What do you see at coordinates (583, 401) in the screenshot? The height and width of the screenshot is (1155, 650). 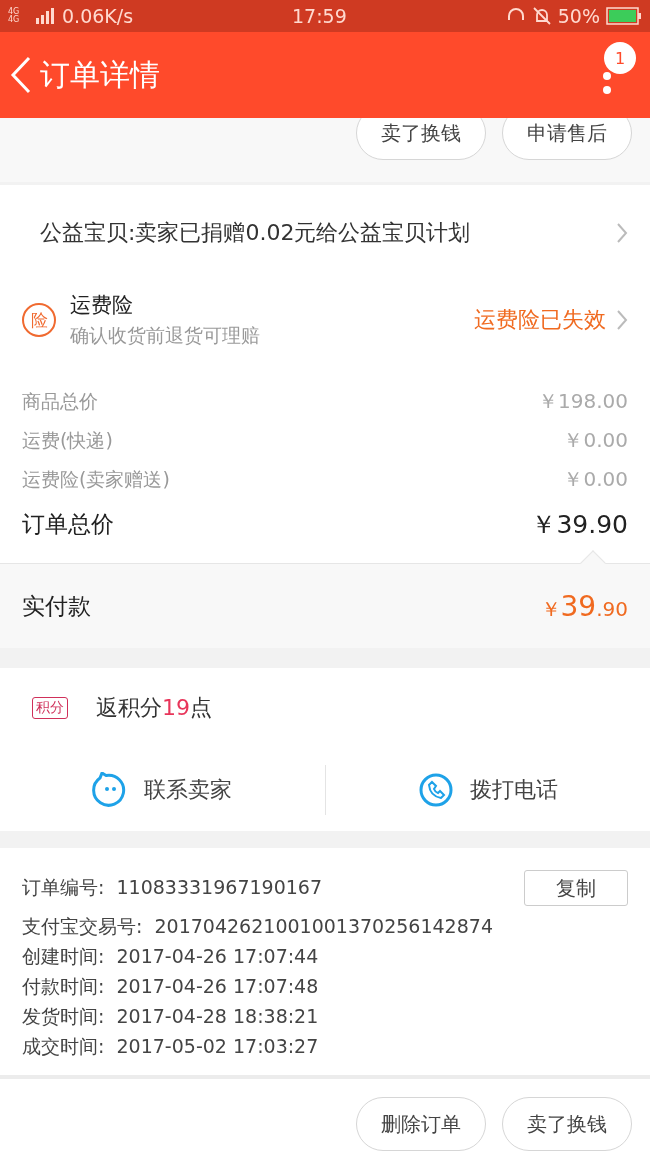 I see `price-value: ￥198.00` at bounding box center [583, 401].